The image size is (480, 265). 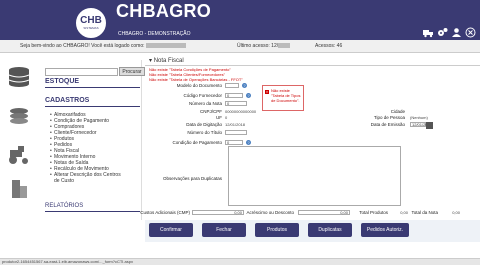 What do you see at coordinates (202, 95) in the screenshot?
I see `label-fornecedor: Código Fornecedor` at bounding box center [202, 95].